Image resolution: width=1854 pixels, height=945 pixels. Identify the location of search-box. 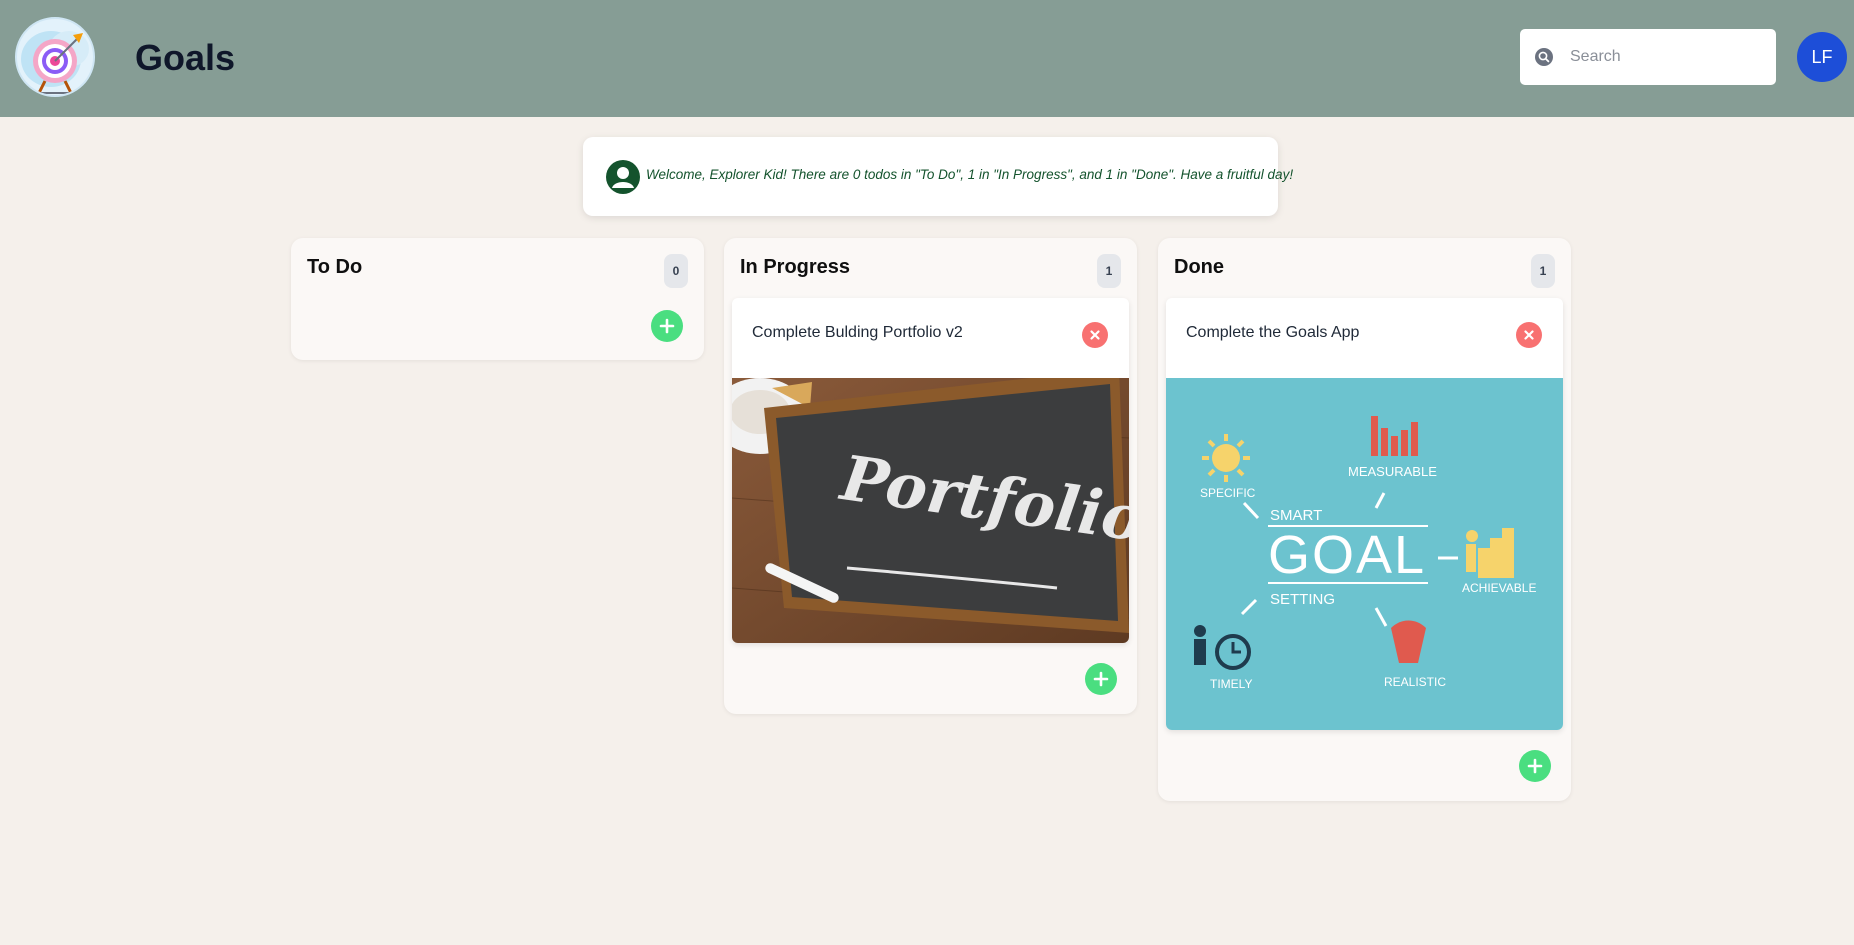
(1648, 57).